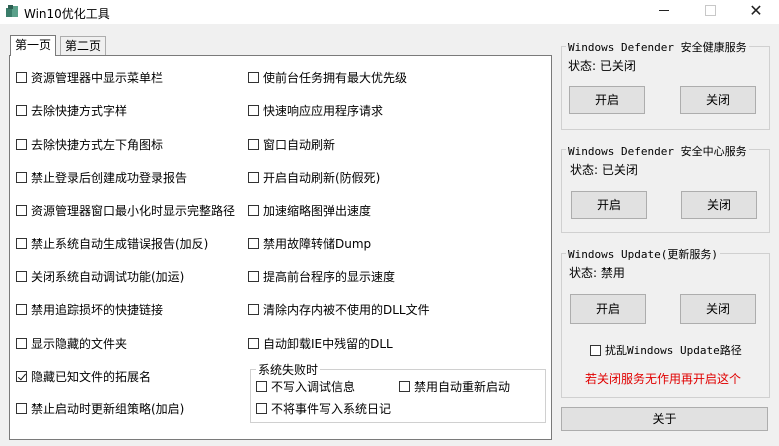  I want to click on app-icon, so click(12, 11).